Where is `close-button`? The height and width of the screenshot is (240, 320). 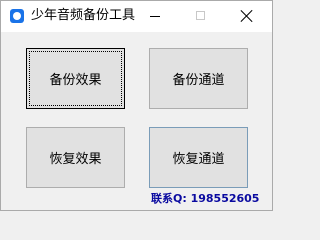 close-button is located at coordinates (247, 16).